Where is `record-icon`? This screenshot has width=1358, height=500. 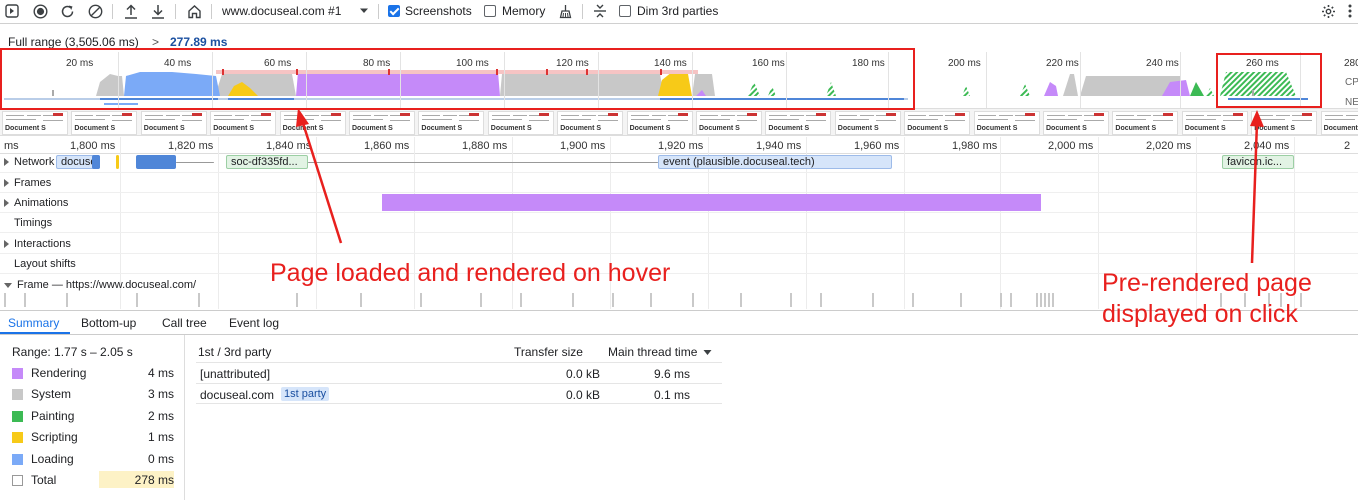 record-icon is located at coordinates (40, 11).